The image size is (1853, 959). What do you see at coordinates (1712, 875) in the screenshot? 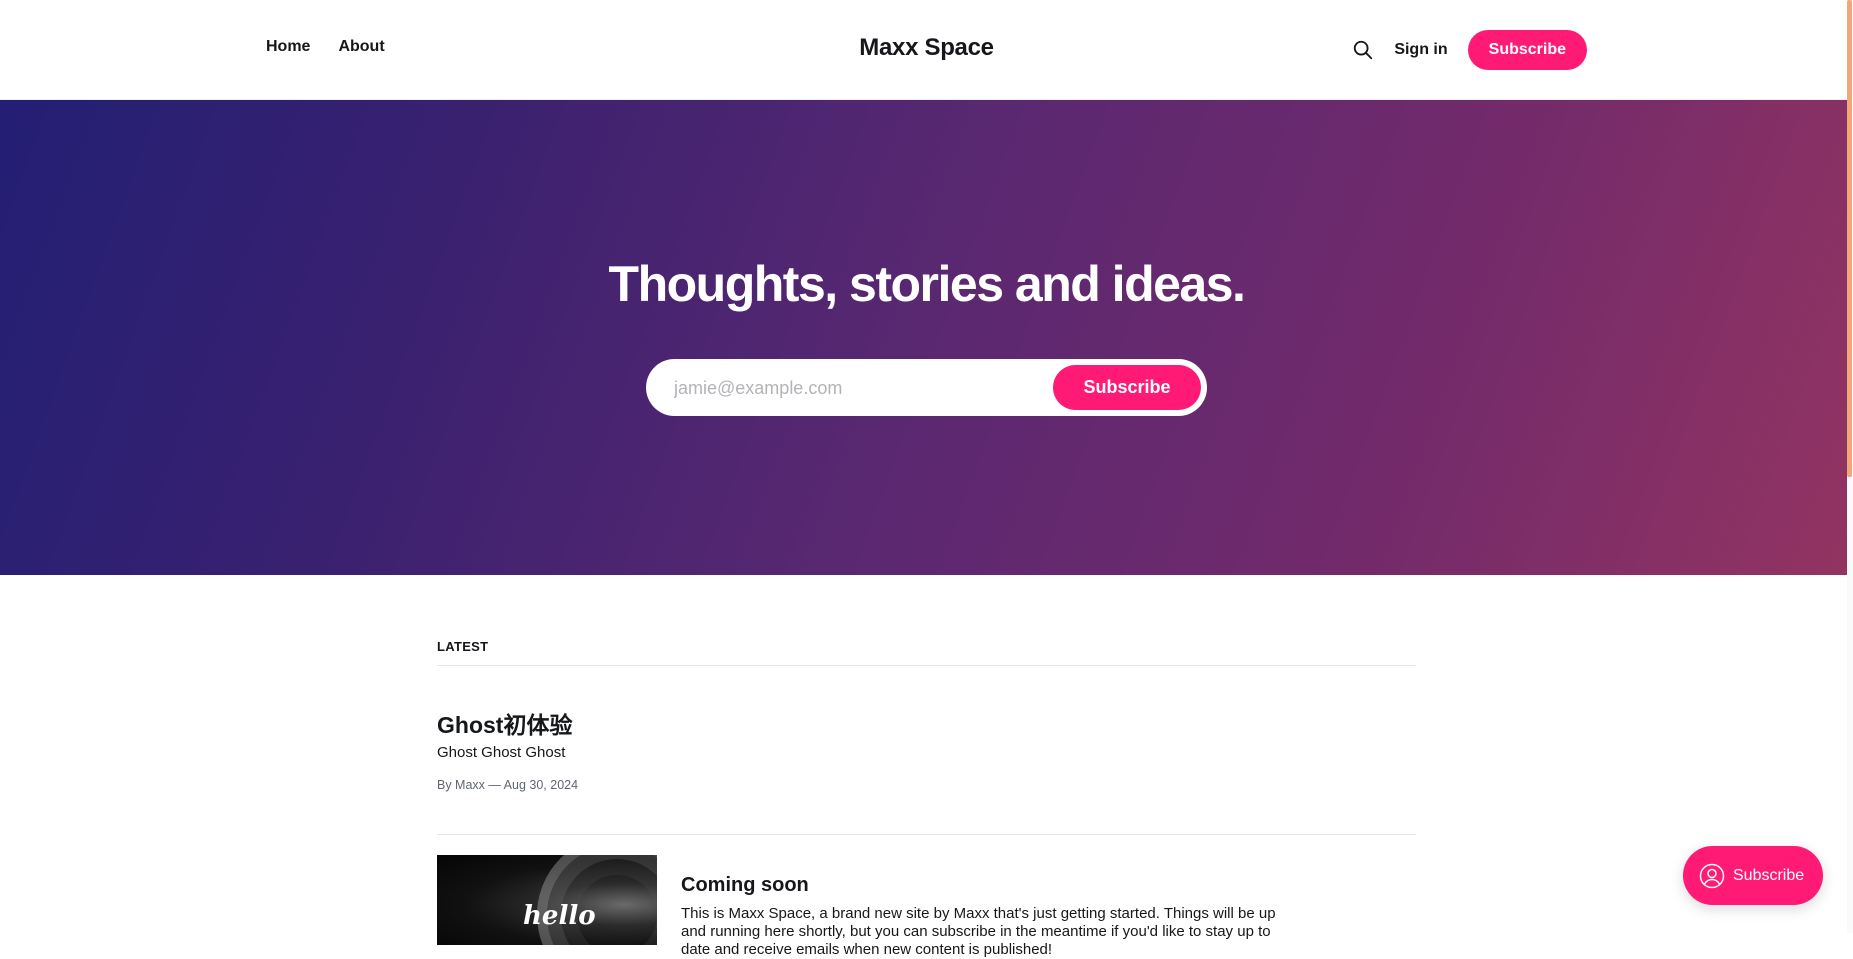
I see `user-circle-icon` at bounding box center [1712, 875].